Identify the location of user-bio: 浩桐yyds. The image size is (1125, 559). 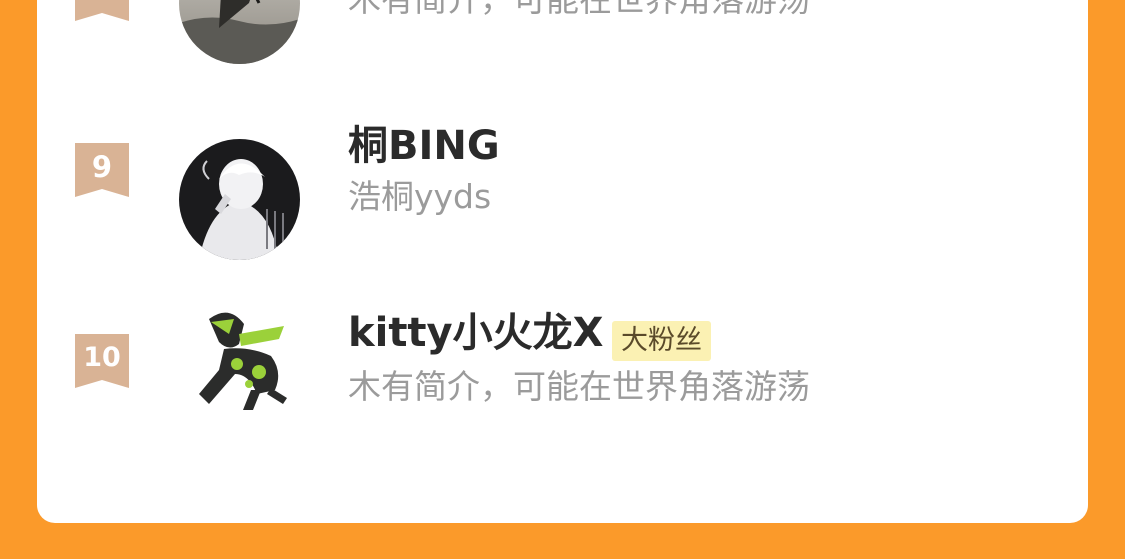
(420, 196).